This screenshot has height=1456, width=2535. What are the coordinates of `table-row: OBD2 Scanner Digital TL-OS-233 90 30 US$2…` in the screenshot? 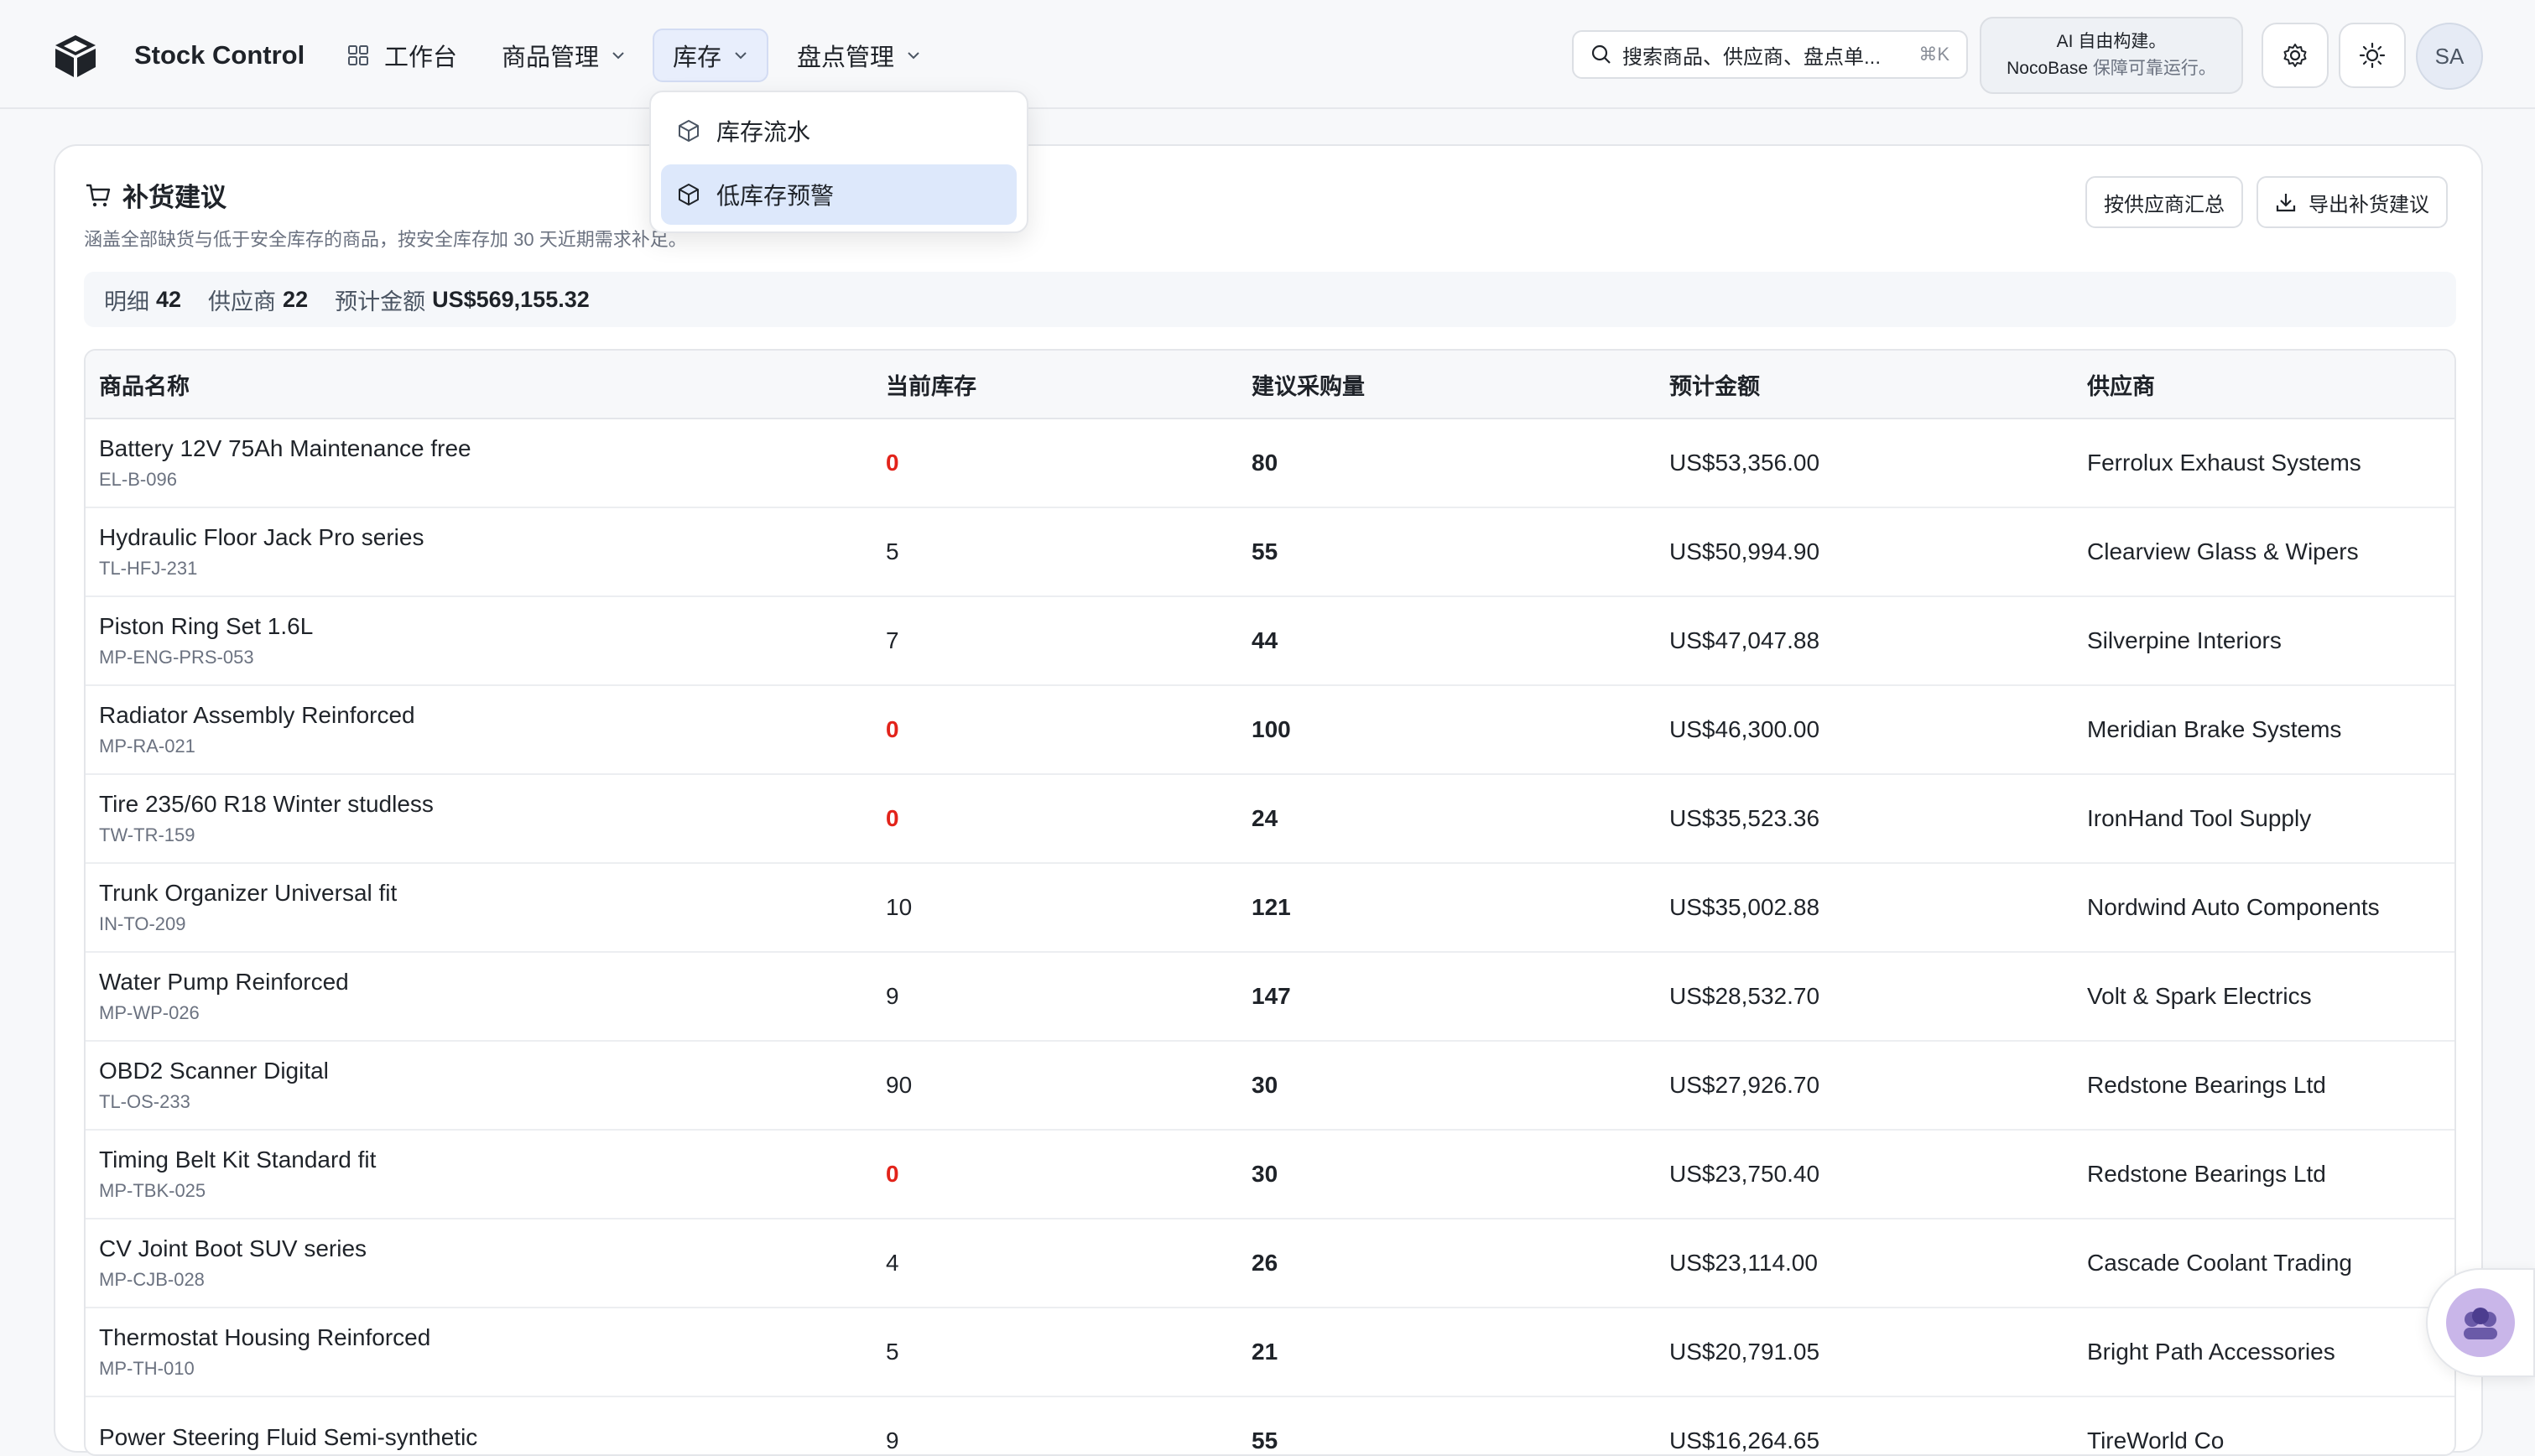 It's located at (1270, 1086).